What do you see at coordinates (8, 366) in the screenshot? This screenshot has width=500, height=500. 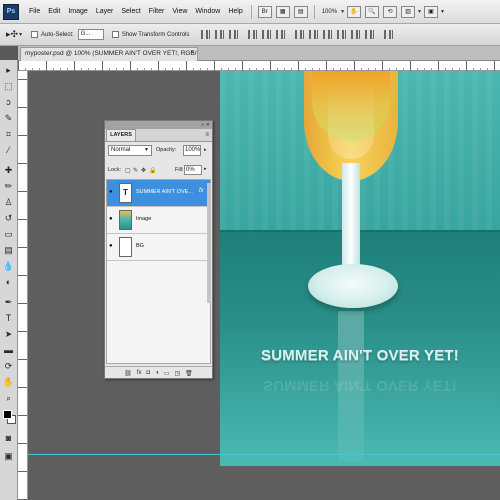 I see `3d-rotate-tool-icon: ⟳` at bounding box center [8, 366].